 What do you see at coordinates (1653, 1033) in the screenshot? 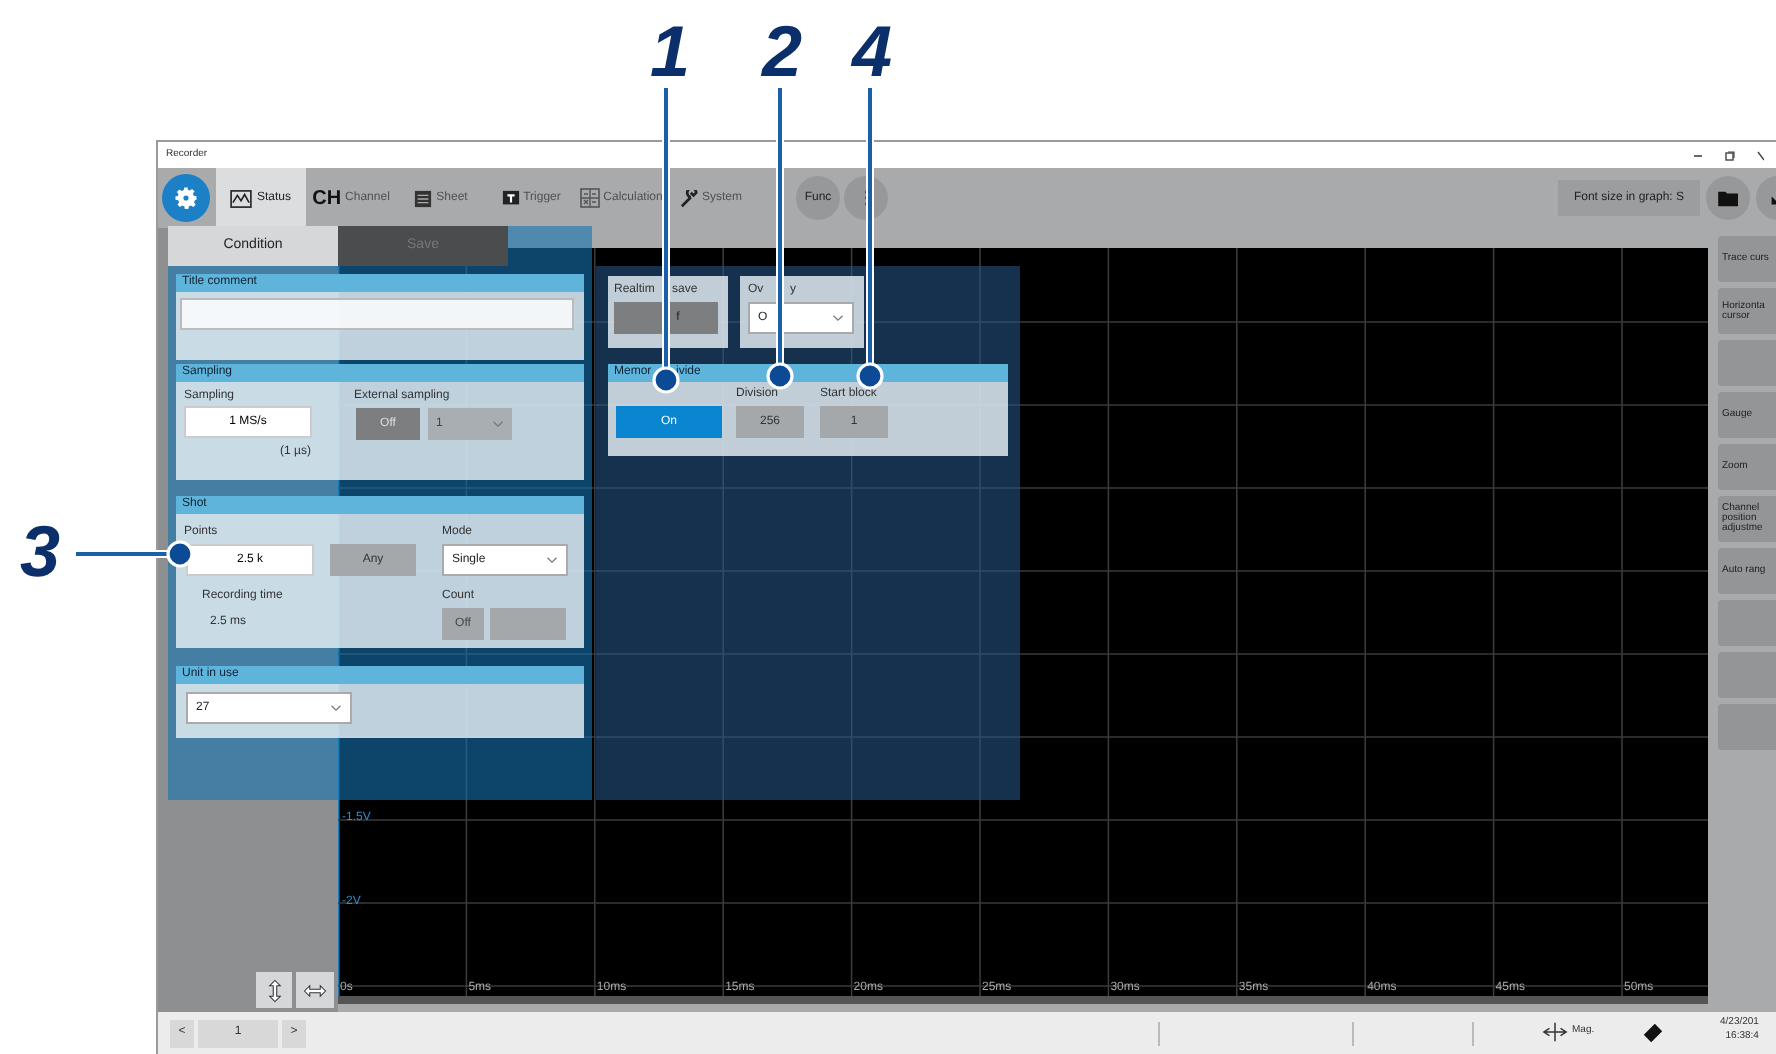
I see `eraser-icon` at bounding box center [1653, 1033].